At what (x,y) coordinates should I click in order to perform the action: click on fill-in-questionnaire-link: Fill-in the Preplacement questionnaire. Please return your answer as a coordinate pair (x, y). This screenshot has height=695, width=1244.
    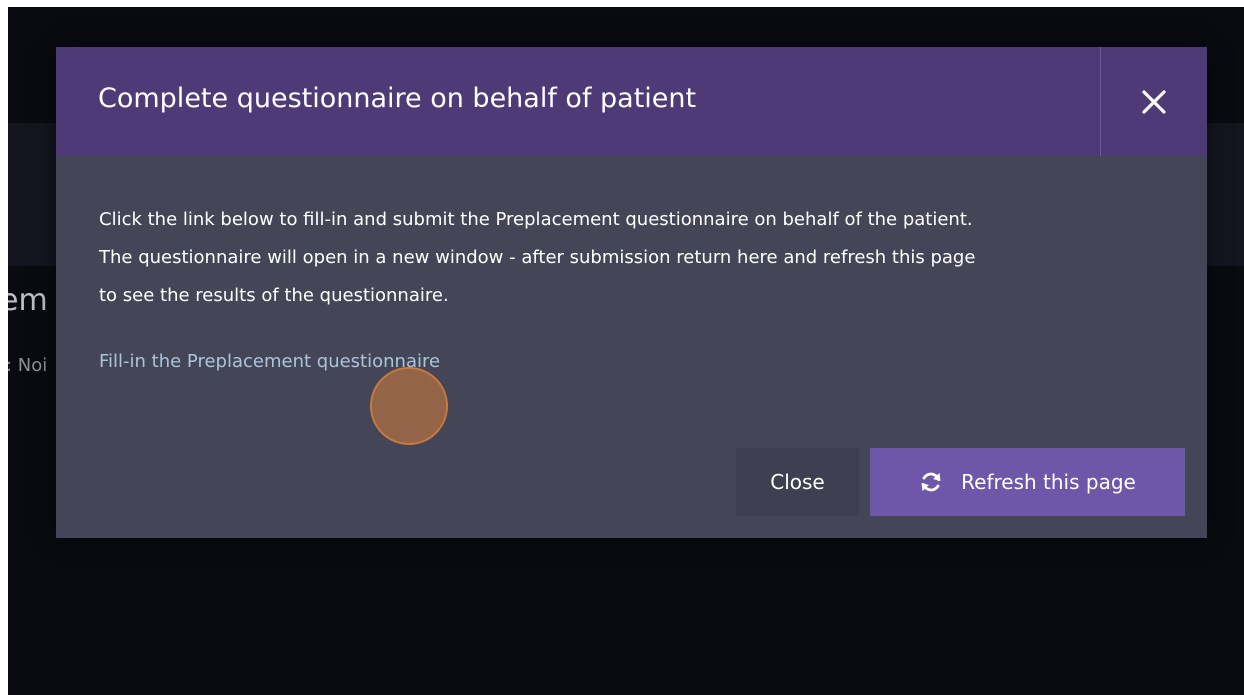
    Looking at the image, I should click on (269, 361).